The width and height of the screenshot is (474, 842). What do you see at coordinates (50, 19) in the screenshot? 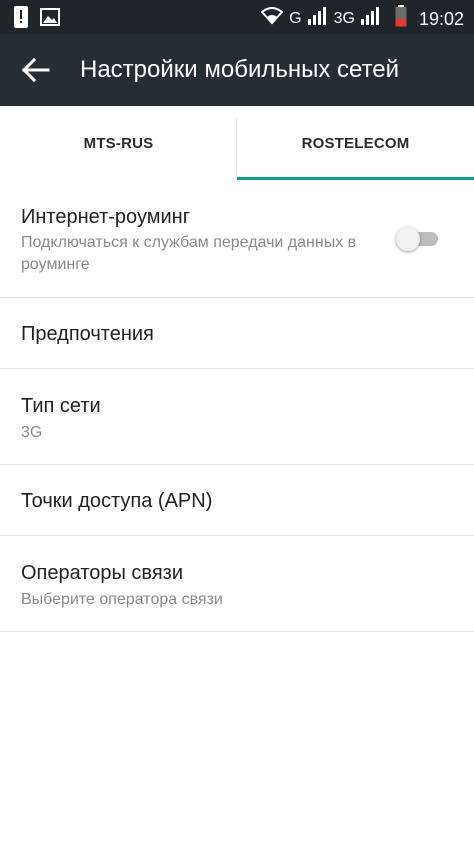
I see `image-notification-icon` at bounding box center [50, 19].